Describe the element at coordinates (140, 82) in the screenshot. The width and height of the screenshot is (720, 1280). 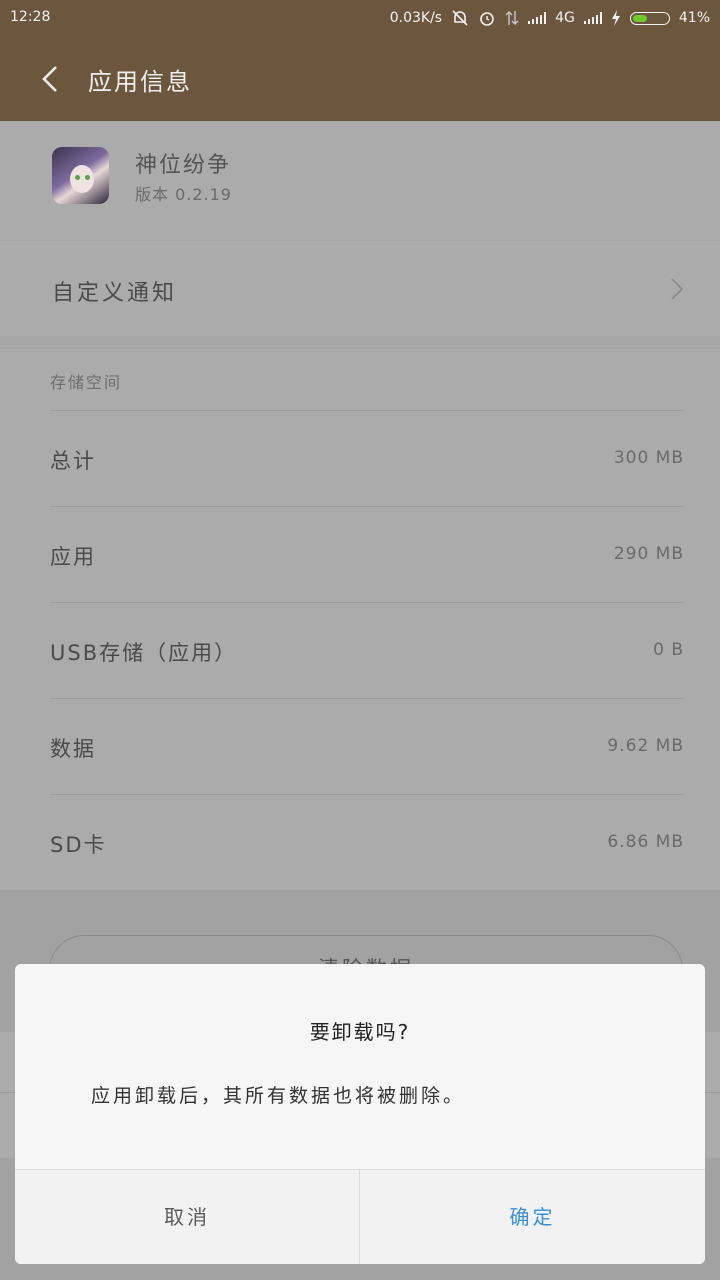
I see `page-title: 应用信息` at that location.